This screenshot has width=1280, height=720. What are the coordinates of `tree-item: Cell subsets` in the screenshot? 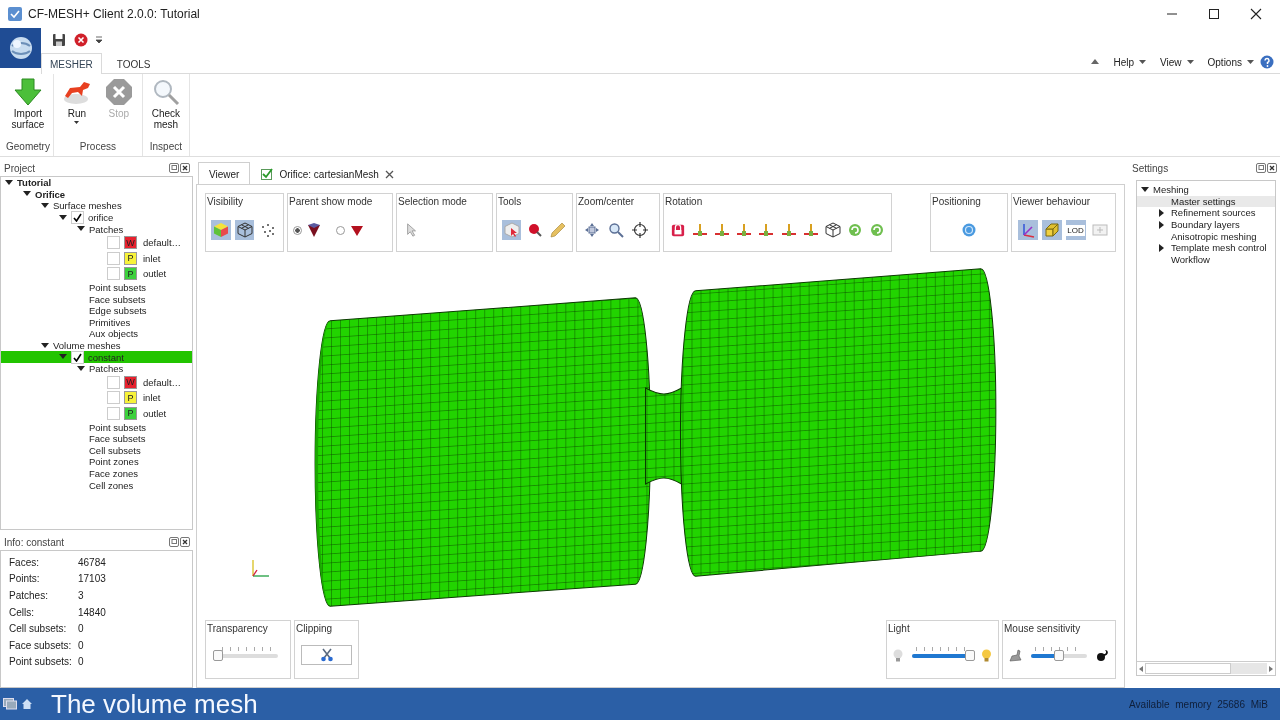 It's located at (96, 450).